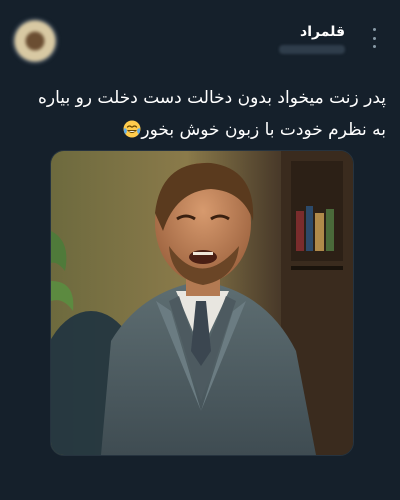 This screenshot has height=500, width=400. Describe the element at coordinates (35, 41) in the screenshot. I see `avatar` at that location.